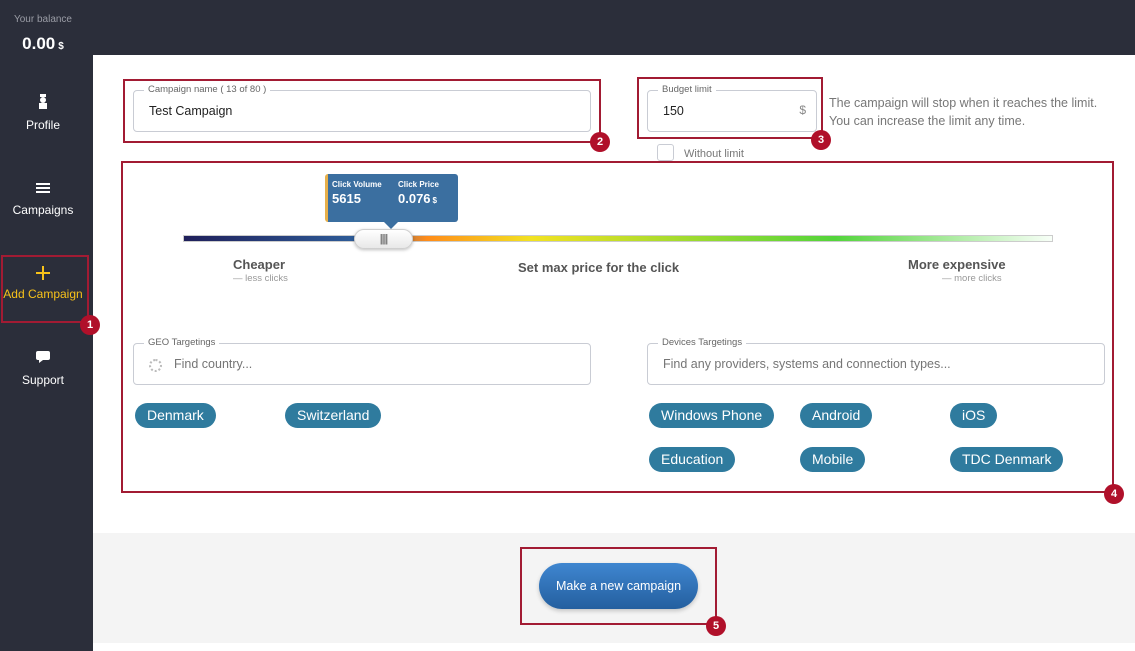 This screenshot has height=651, width=1135. Describe the element at coordinates (716, 626) in the screenshot. I see `badge-5: 5` at that location.